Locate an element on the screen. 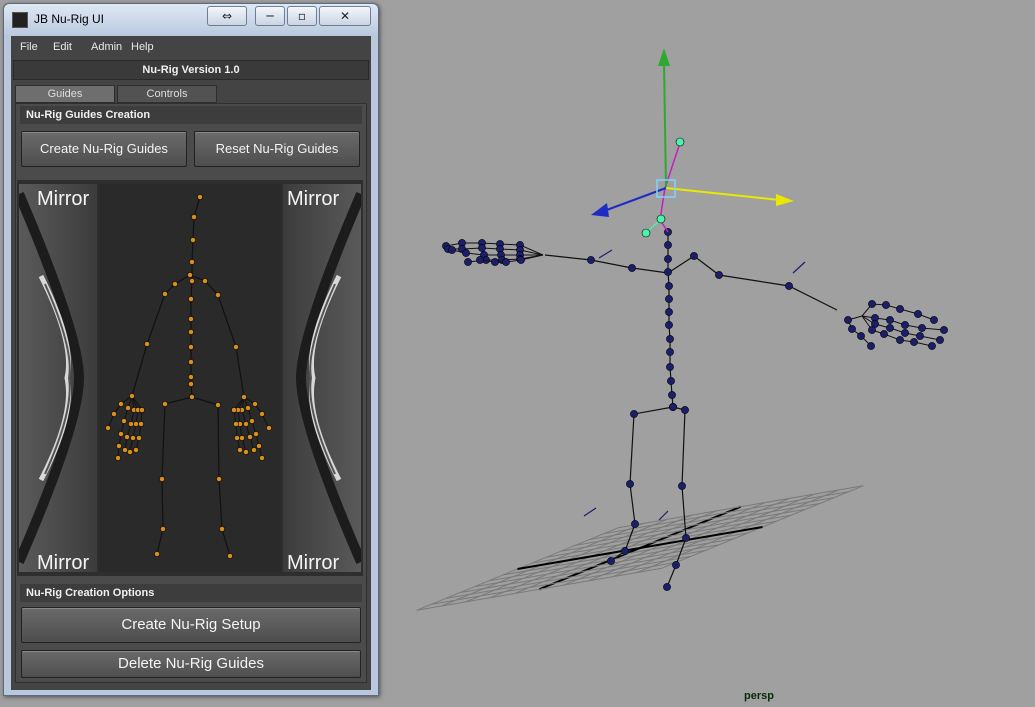 Image resolution: width=1035 pixels, height=707 pixels. mirror-label-top-right: Mirror is located at coordinates (313, 199).